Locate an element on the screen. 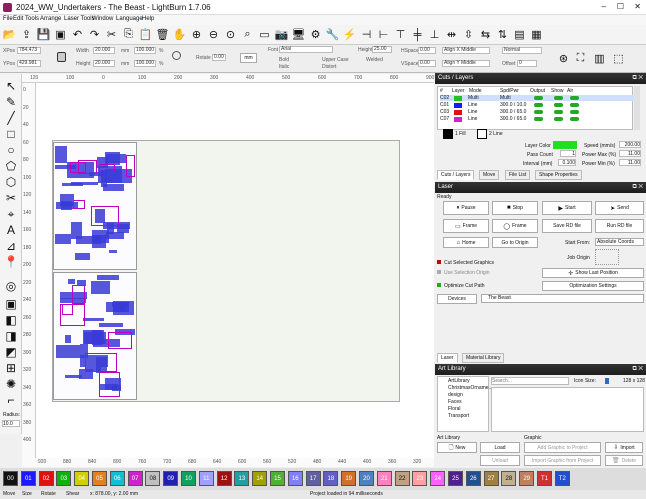 This screenshot has width=646, height=499. design-tile is located at coordinates (95, 206).